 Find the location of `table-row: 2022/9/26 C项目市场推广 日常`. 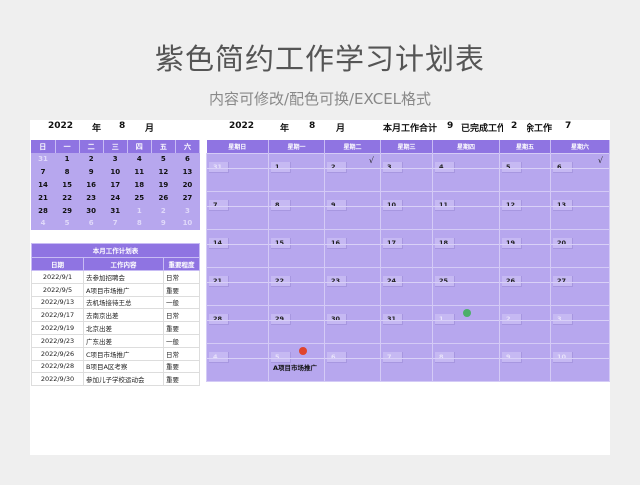

table-row: 2022/9/26 C项目市场推广 日常 is located at coordinates (115, 353).